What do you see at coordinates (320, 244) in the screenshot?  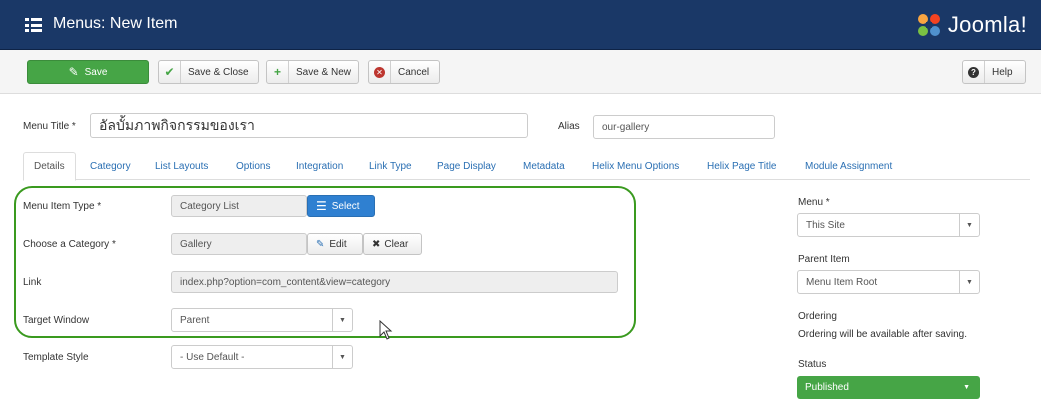 I see `edit-icon: ✎` at bounding box center [320, 244].